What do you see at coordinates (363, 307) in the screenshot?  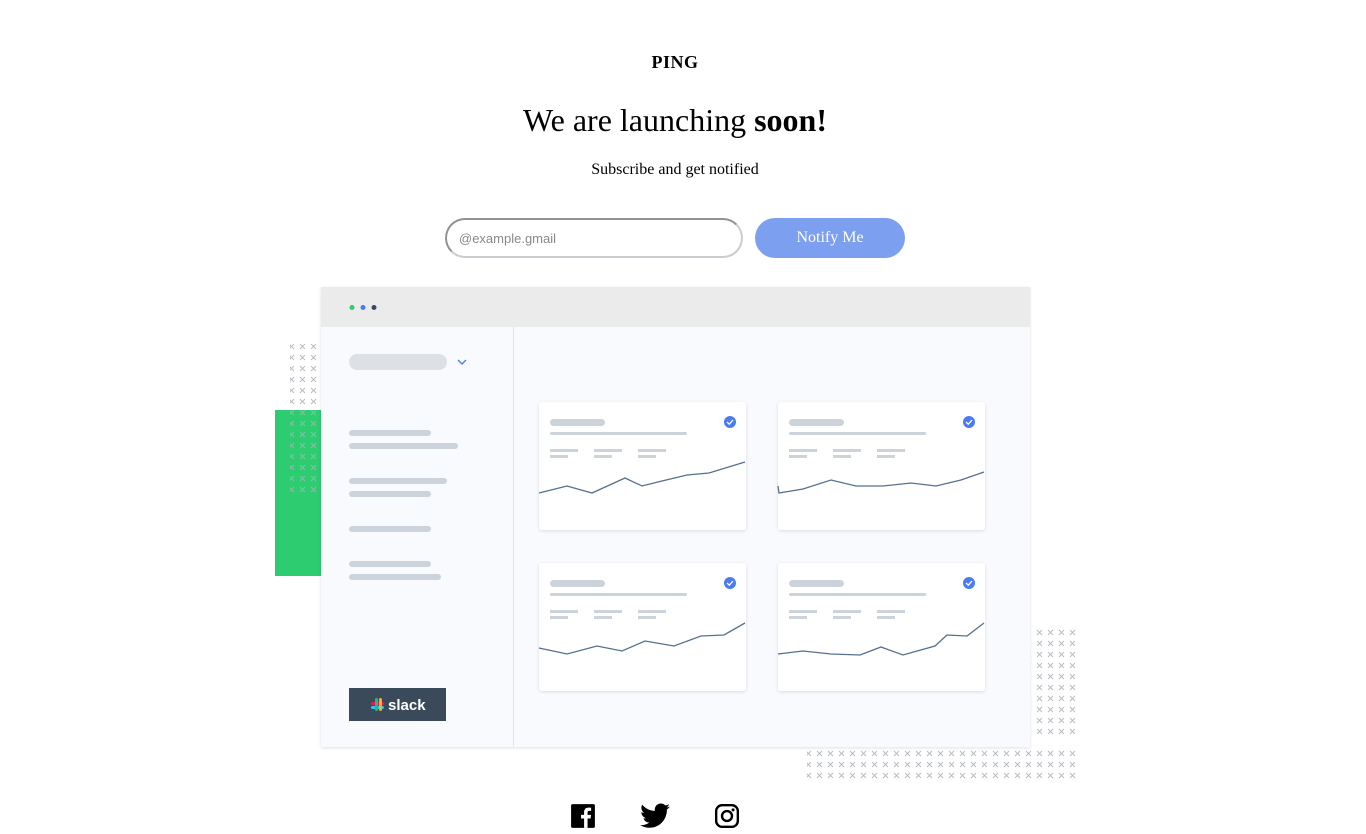 I see `window-dot-blue` at bounding box center [363, 307].